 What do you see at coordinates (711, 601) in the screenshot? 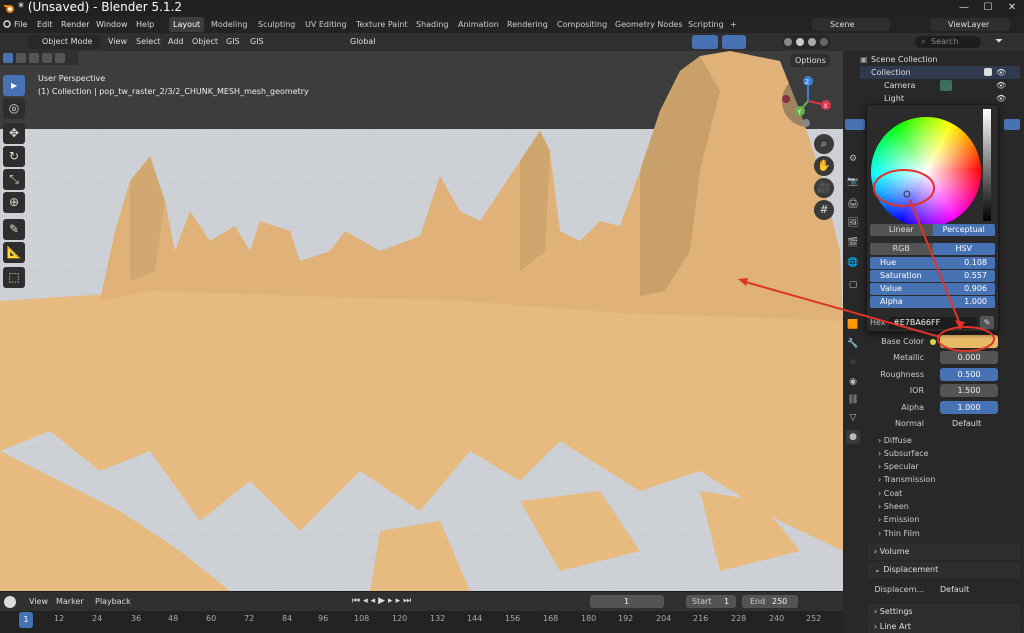
I see `start-frame-field: Start 1` at bounding box center [711, 601].